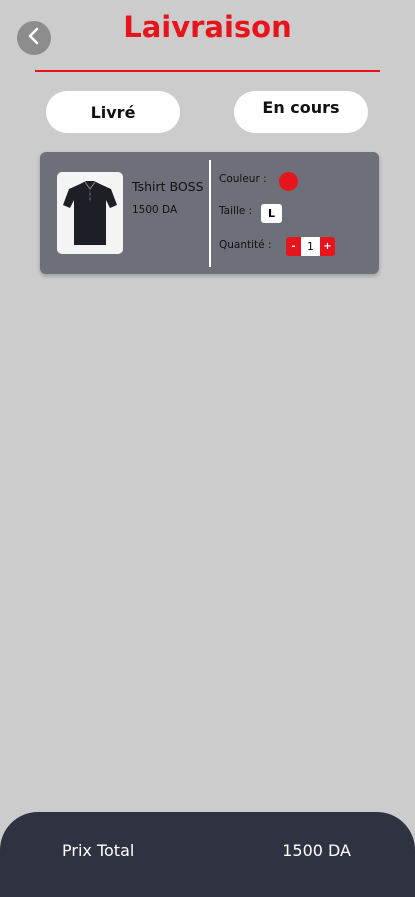 The image size is (415, 897). What do you see at coordinates (271, 213) in the screenshot?
I see `size-value: L` at bounding box center [271, 213].